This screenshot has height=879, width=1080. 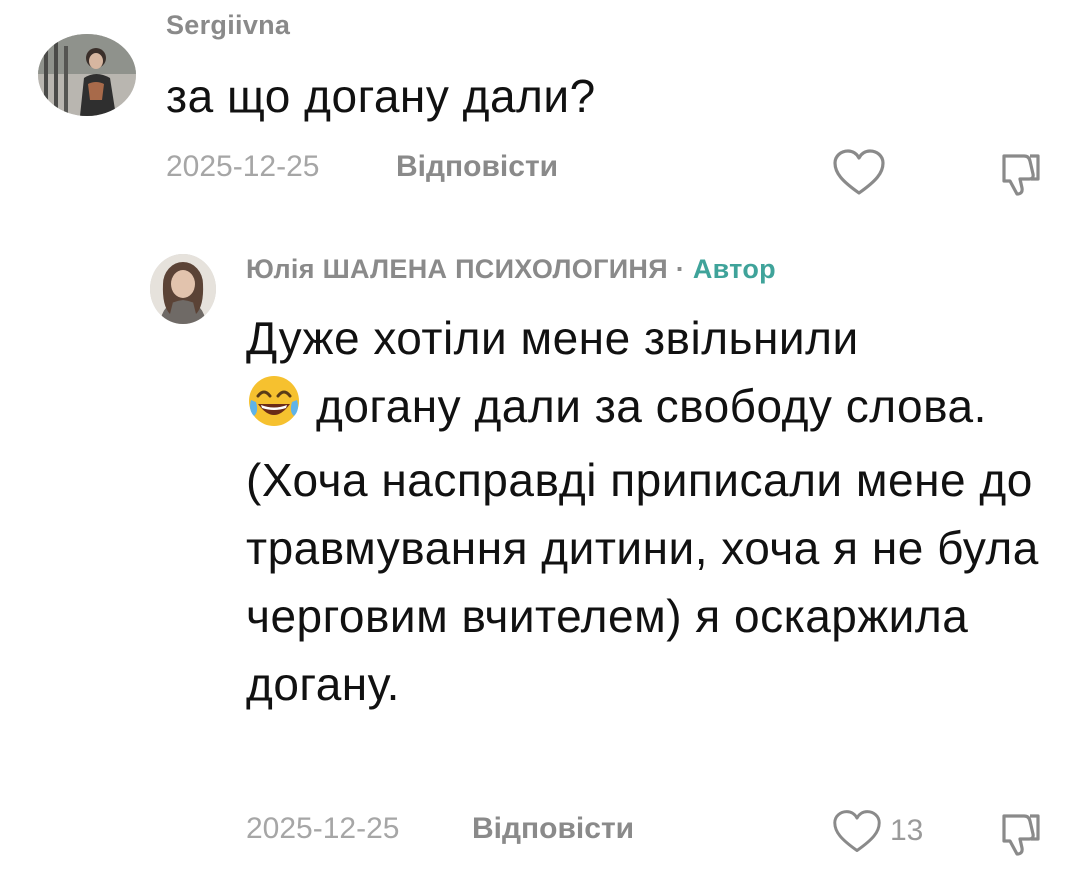 I want to click on reply-author-avatar, so click(x=183, y=289).